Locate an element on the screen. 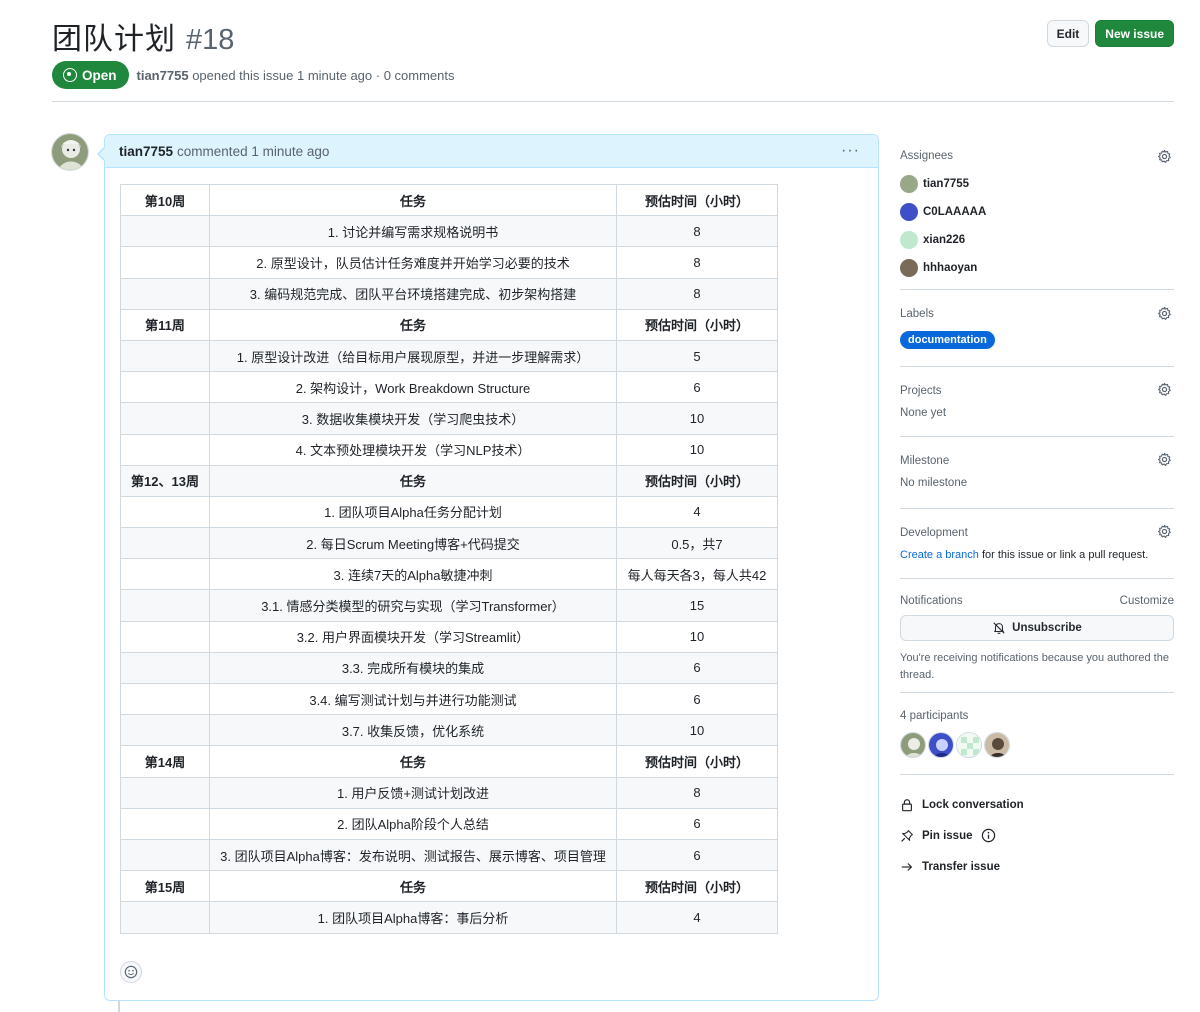  assignees-title: Assignees is located at coordinates (927, 156).